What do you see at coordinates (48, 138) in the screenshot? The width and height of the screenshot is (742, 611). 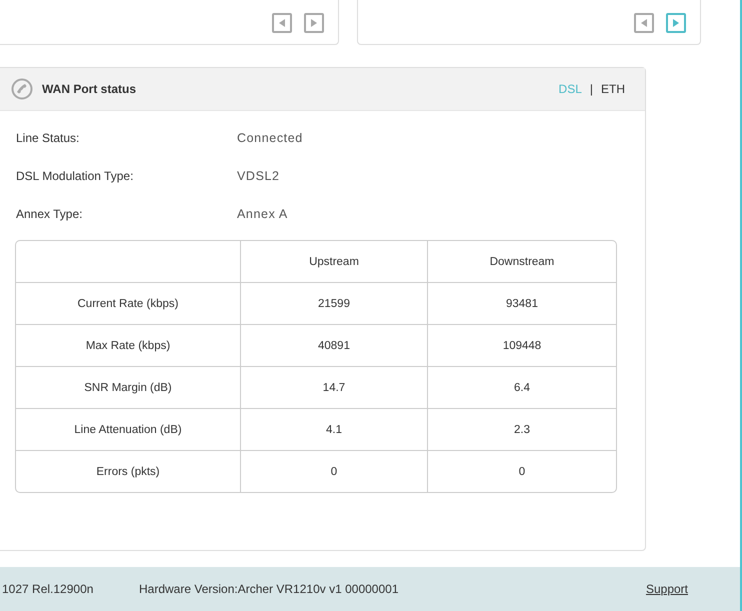 I see `field-label: Line Status:` at bounding box center [48, 138].